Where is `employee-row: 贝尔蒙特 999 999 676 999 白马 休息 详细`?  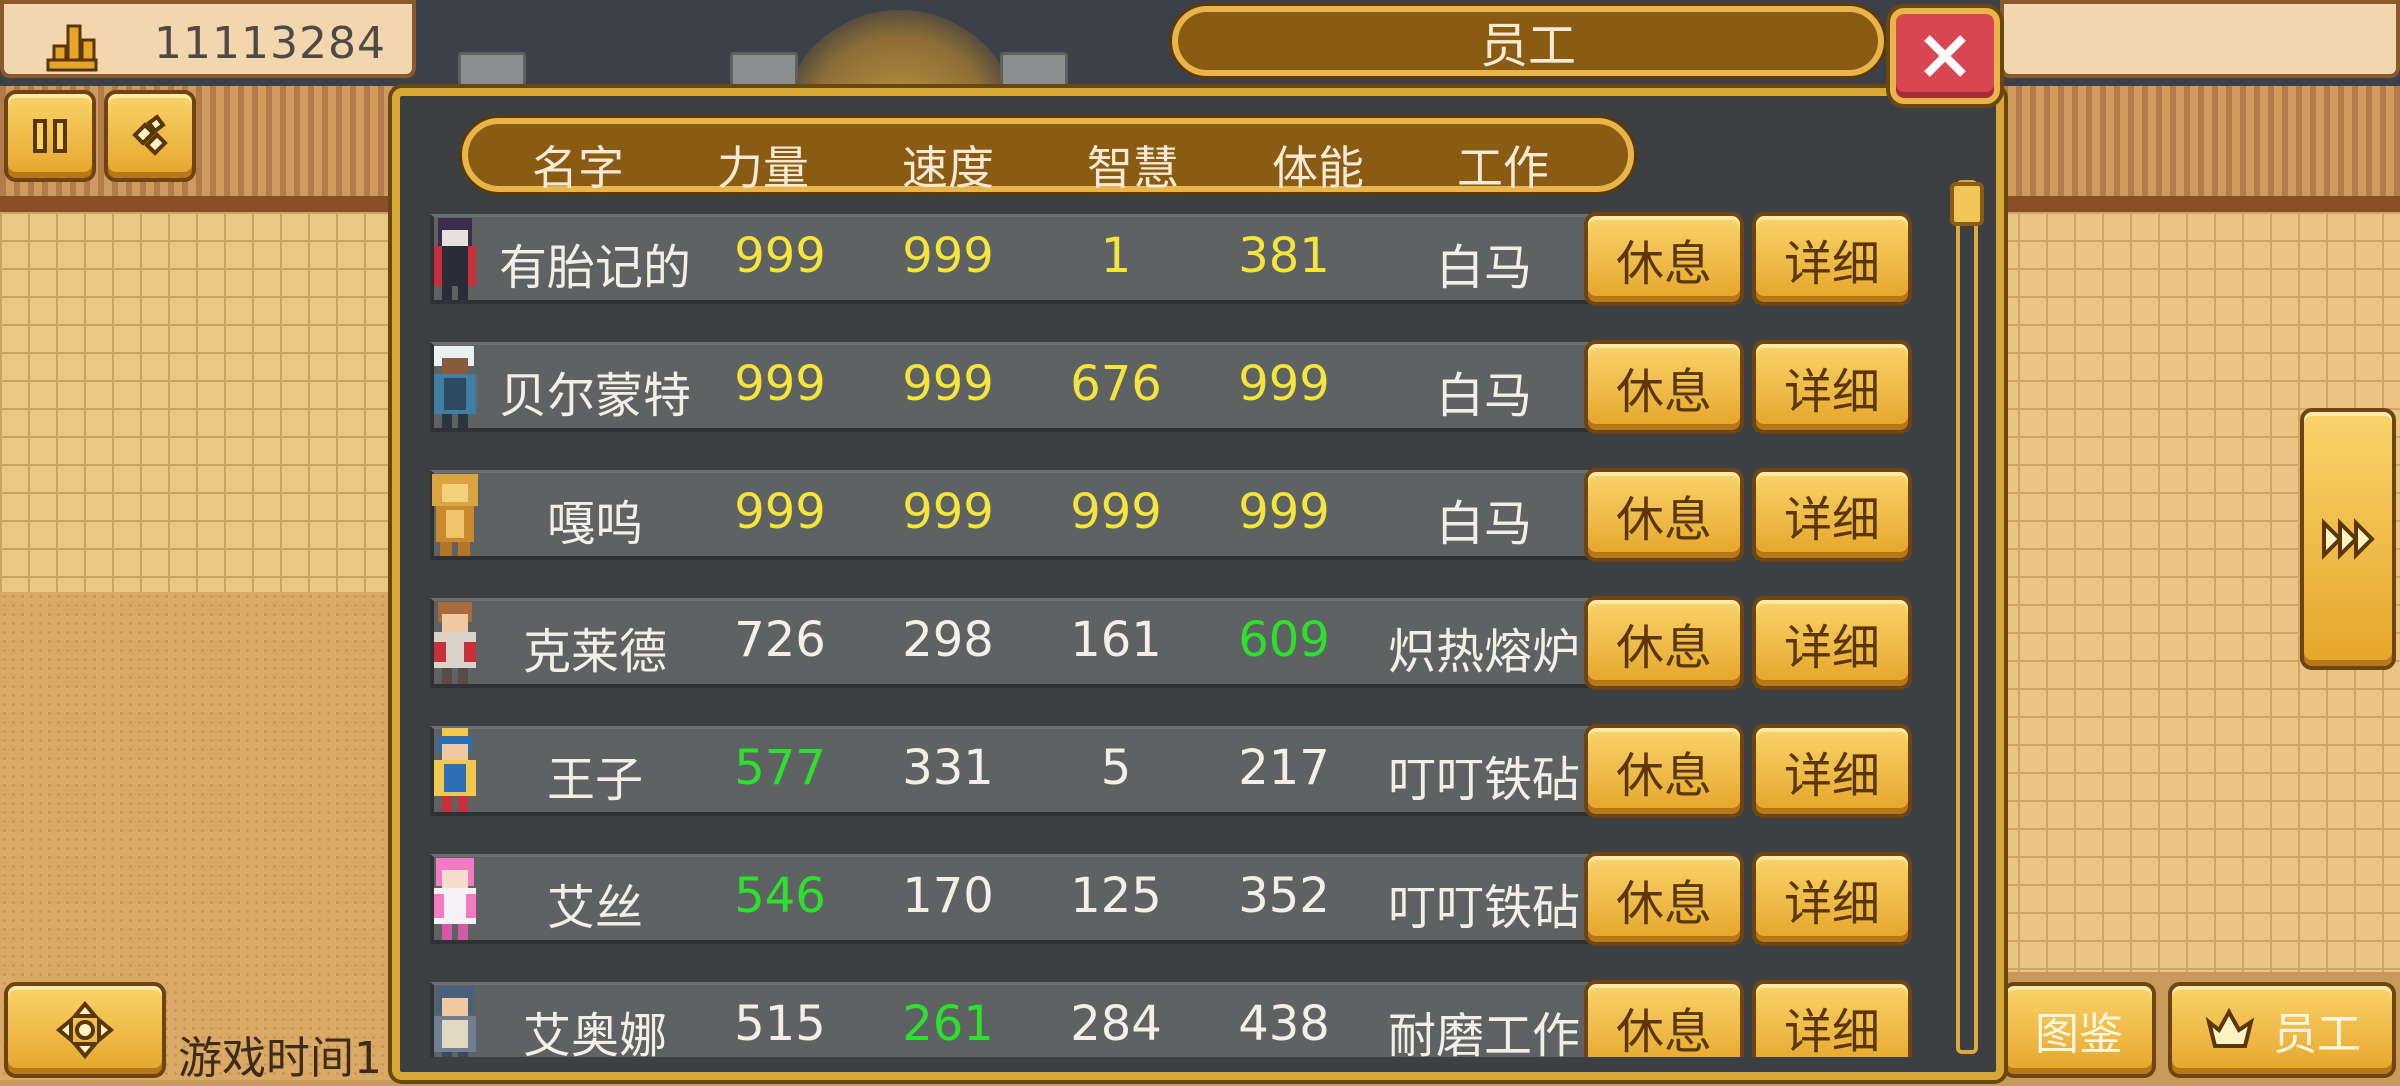 employee-row: 贝尔蒙特 999 999 676 999 白马 休息 详细 is located at coordinates (1174, 387).